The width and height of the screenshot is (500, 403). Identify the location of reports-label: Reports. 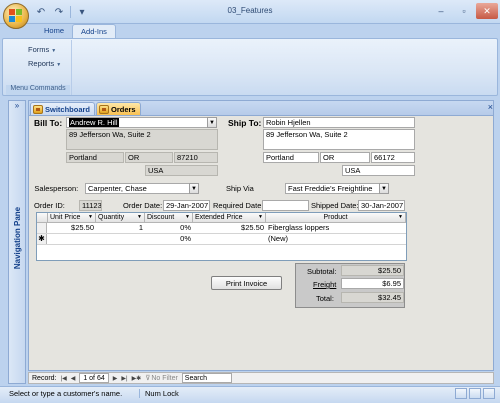
(41, 63).